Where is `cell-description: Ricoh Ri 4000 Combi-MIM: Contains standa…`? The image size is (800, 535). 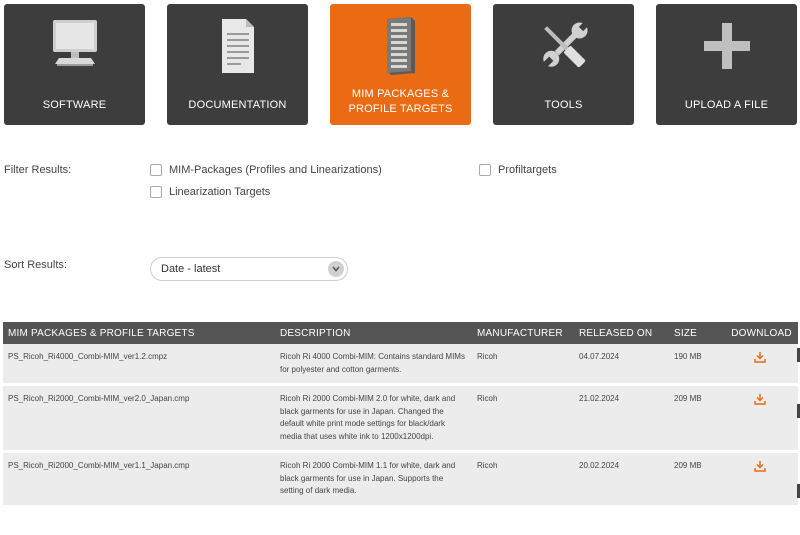 cell-description: Ricoh Ri 4000 Combi-MIM: Contains standa… is located at coordinates (373, 365).